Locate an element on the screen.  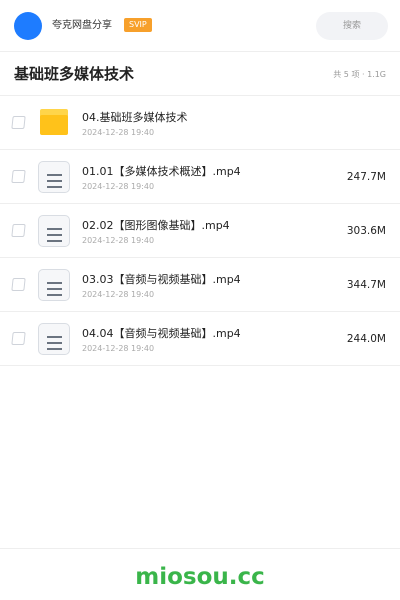
folder-icon is located at coordinates (54, 122).